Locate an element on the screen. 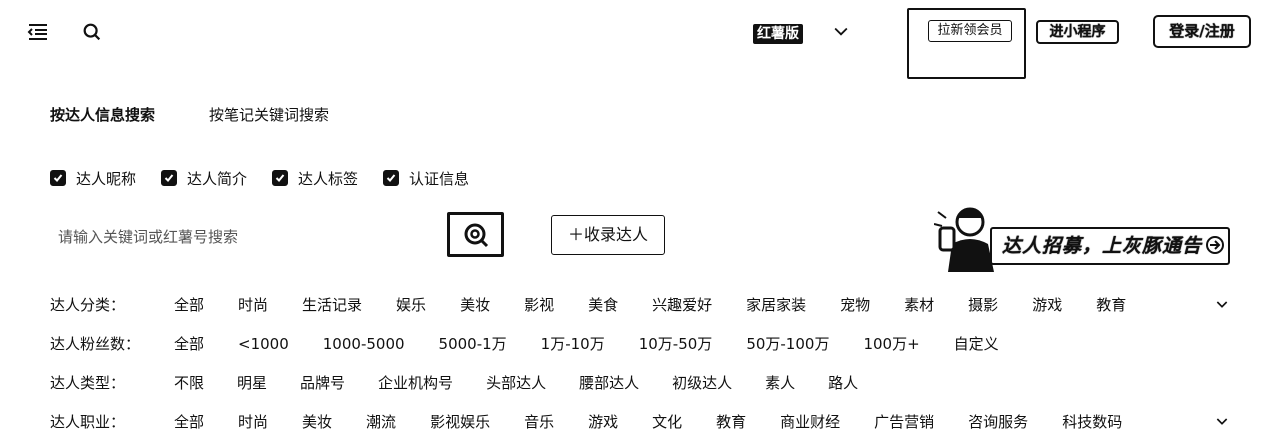 This screenshot has width=1280, height=435. filter-option: 路人 is located at coordinates (843, 383).